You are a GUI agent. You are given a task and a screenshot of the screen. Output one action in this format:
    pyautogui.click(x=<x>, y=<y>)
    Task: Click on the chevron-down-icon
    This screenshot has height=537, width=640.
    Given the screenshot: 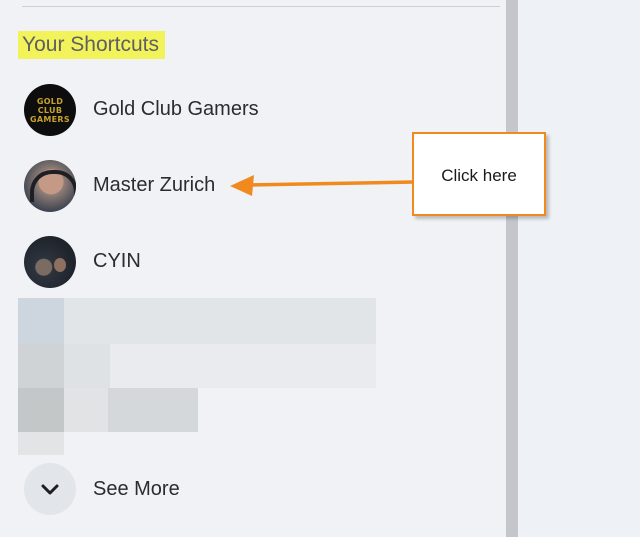 What is the action you would take?
    pyautogui.click(x=50, y=489)
    